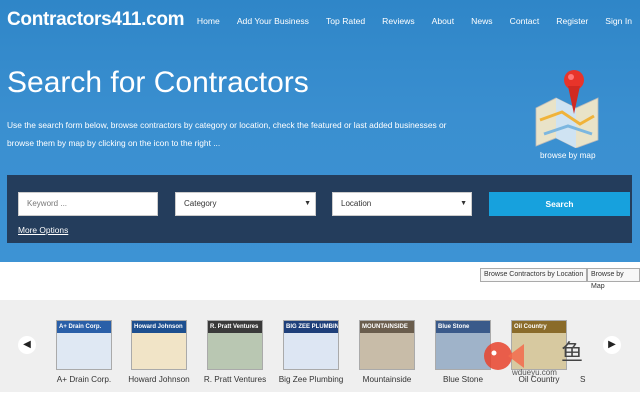 This screenshot has width=640, height=400. Describe the element at coordinates (613, 279) in the screenshot. I see `browse-by-map-button: Browse by Map` at that location.